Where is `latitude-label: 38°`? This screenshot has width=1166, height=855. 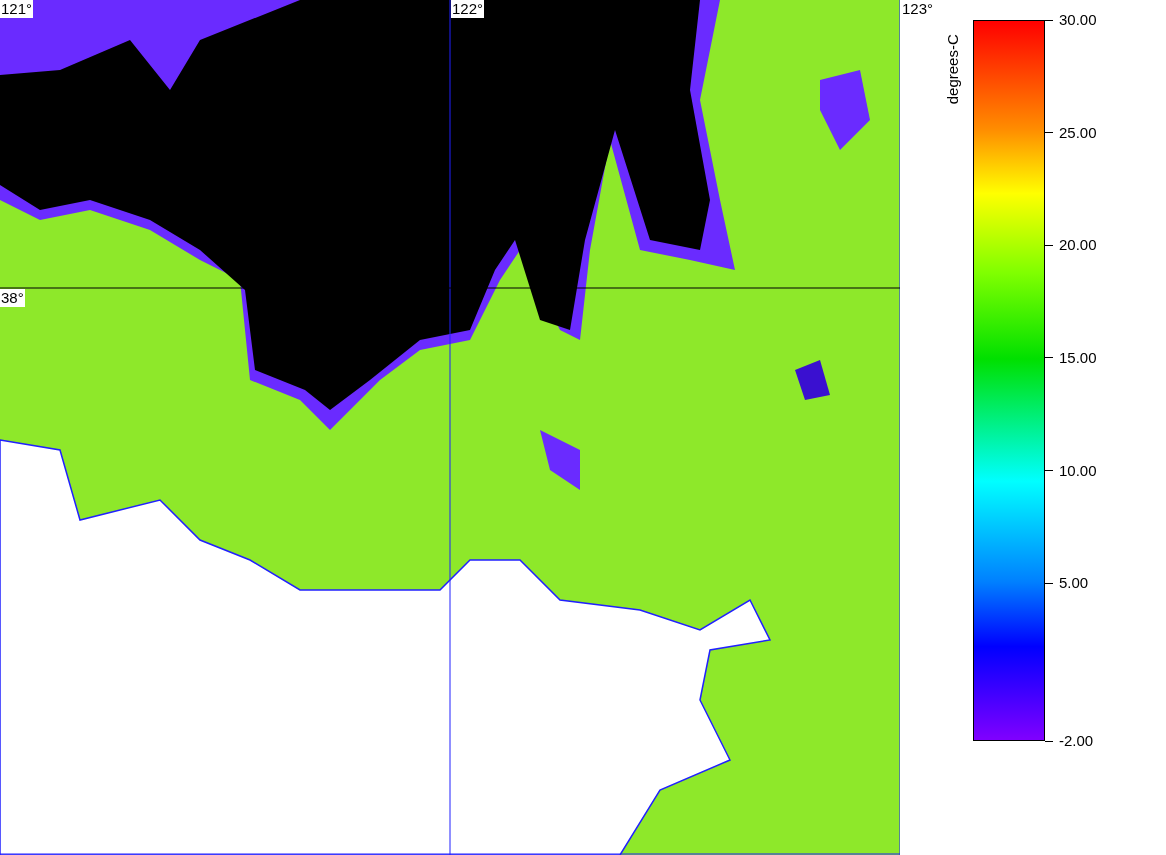
latitude-label: 38° is located at coordinates (12, 298).